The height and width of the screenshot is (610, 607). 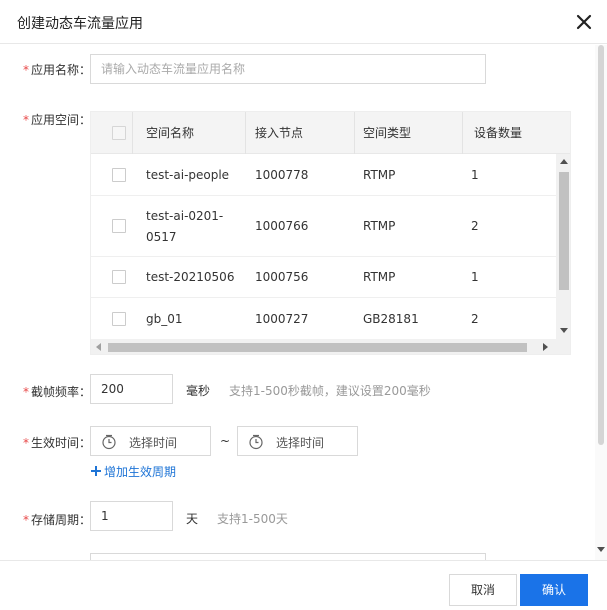 I want to click on table-row: test-ai-0201- 0517 1000766 RTMP 2, so click(x=323, y=226).